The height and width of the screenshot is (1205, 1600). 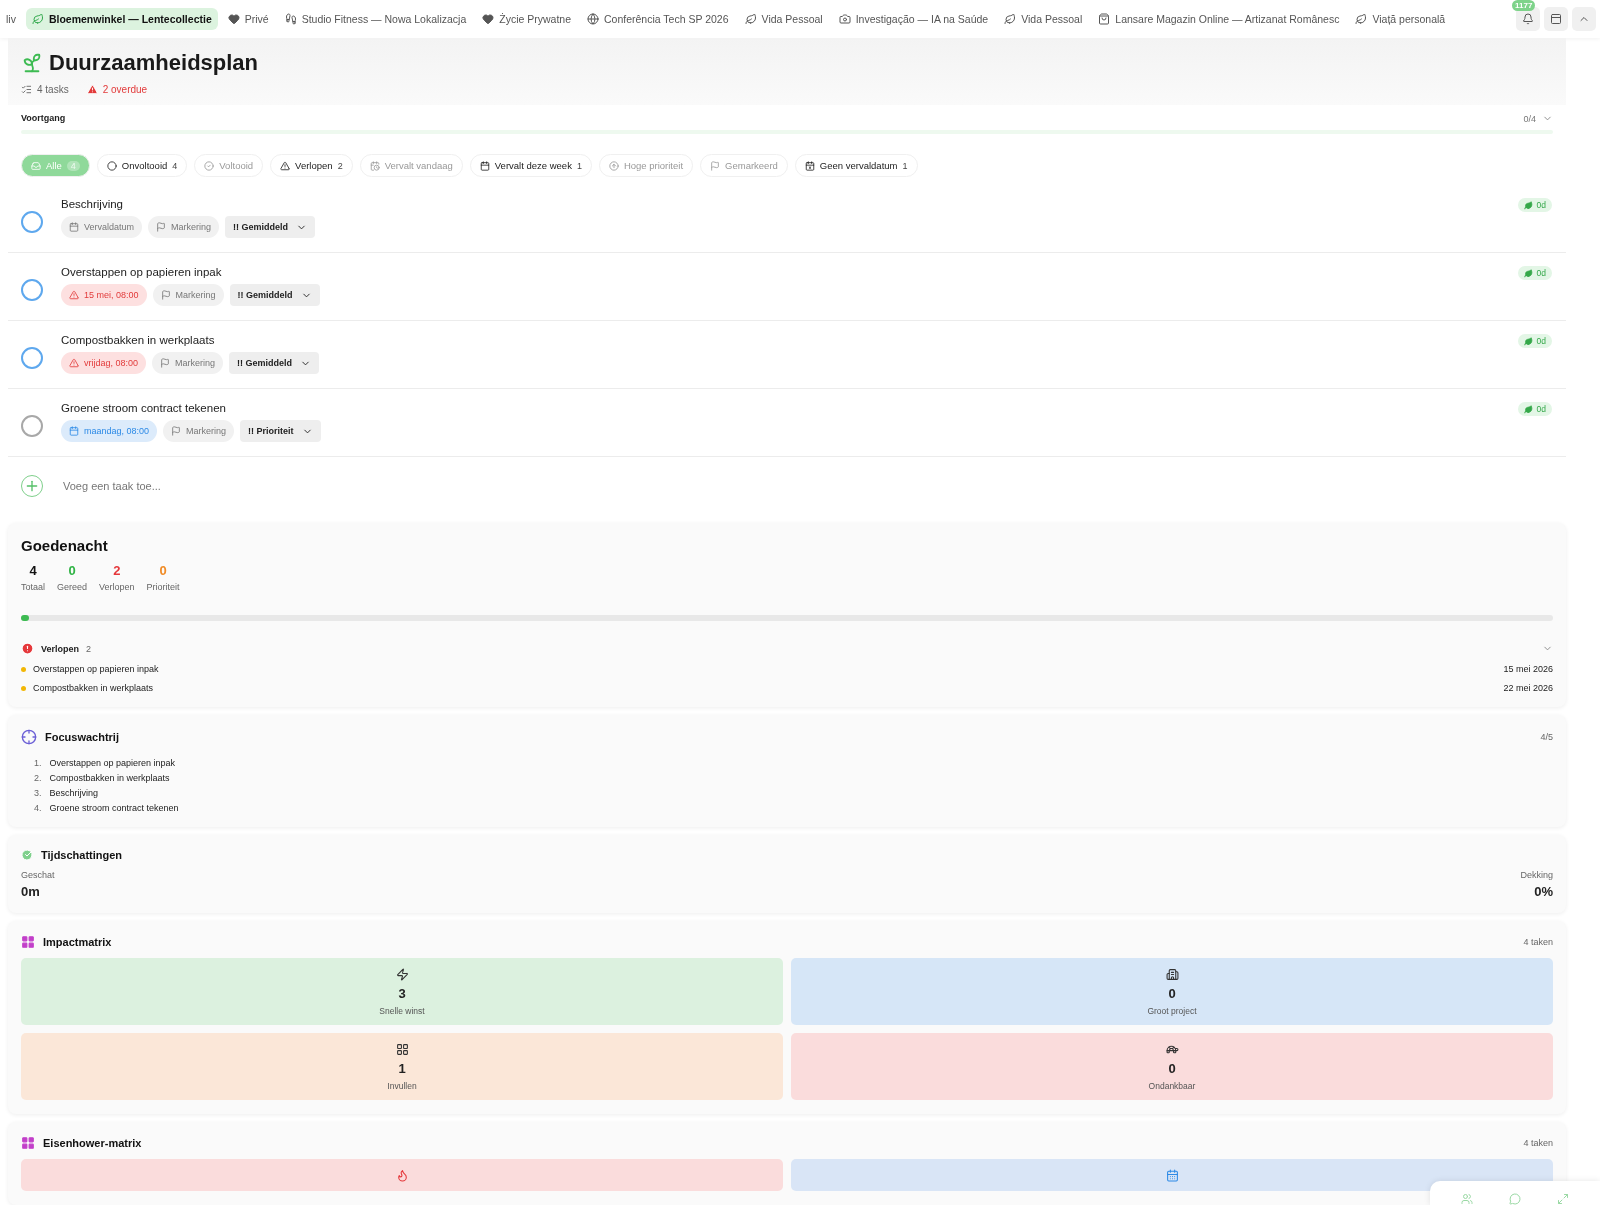 What do you see at coordinates (114, 808) in the screenshot?
I see `focus-task: Groene stroom contract tekenen` at bounding box center [114, 808].